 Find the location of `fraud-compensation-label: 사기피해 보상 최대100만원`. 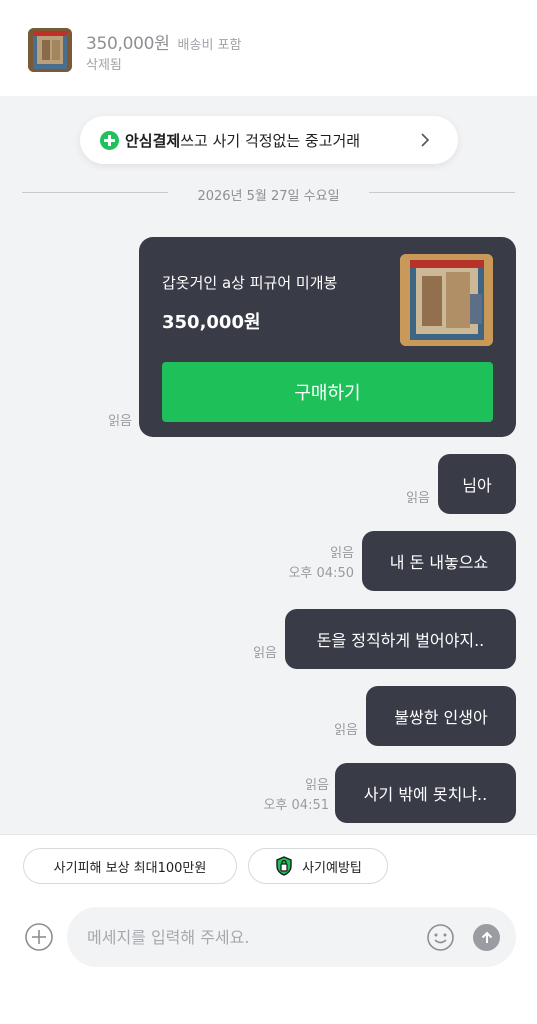

fraud-compensation-label: 사기피해 보상 최대100만원 is located at coordinates (130, 868).